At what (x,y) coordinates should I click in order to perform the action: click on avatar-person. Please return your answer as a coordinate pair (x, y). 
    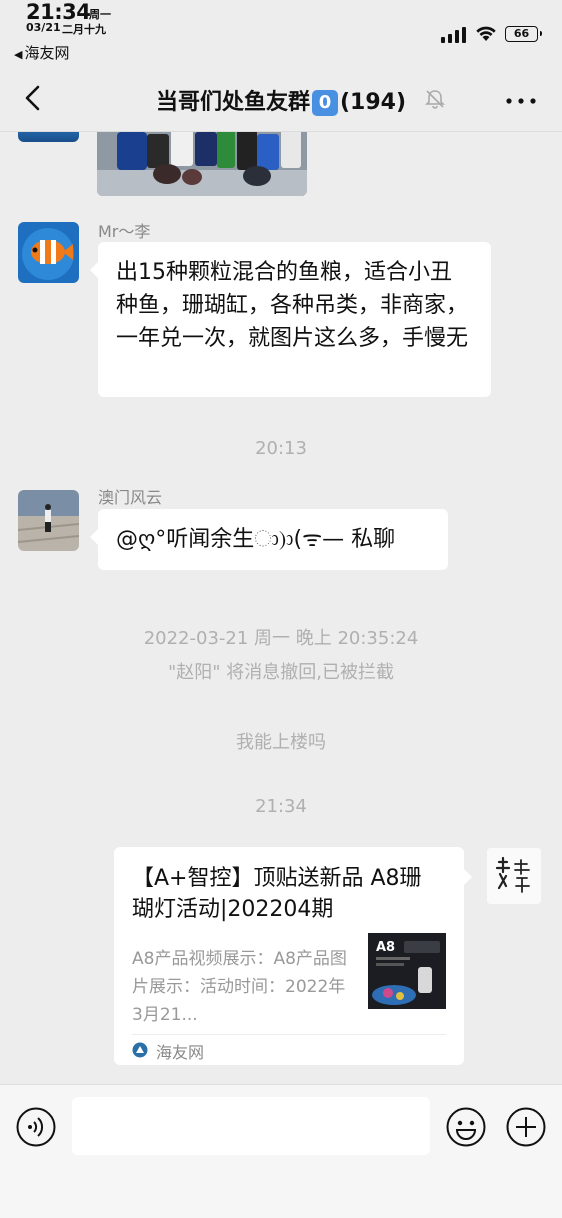
    Looking at the image, I should click on (48, 520).